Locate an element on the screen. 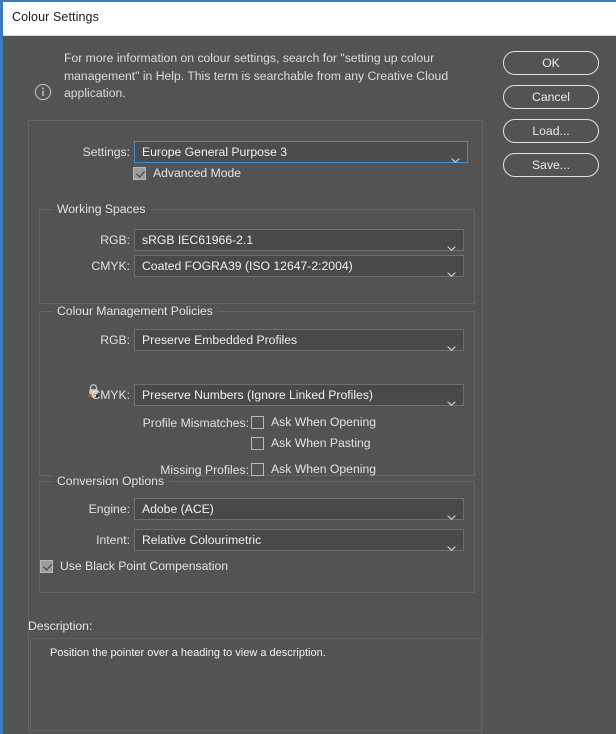 The height and width of the screenshot is (734, 616). working-spaces-cmyk-value: Coated FOGRA39 (ISO 12647-2:2004) is located at coordinates (247, 266).